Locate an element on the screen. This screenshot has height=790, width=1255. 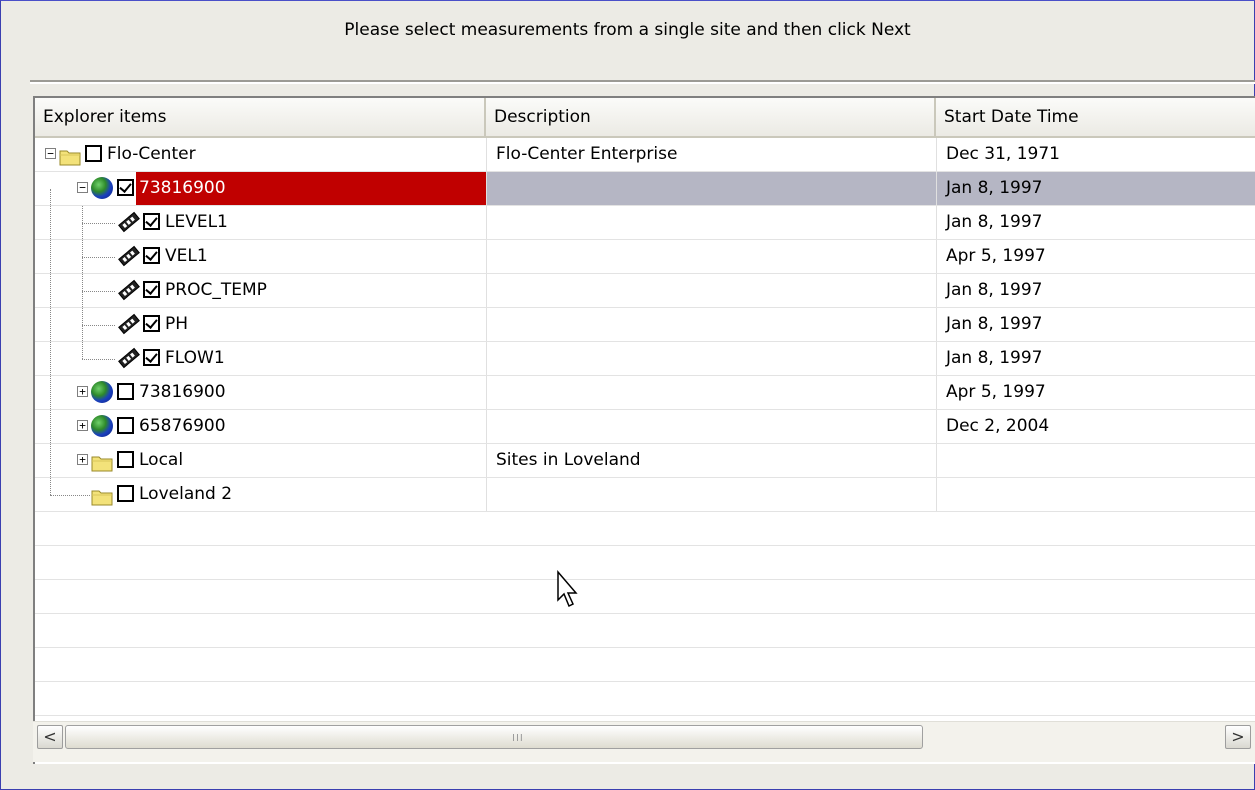
table-row: PROC_TEMP Jan 8, 1997 is located at coordinates (645, 291).